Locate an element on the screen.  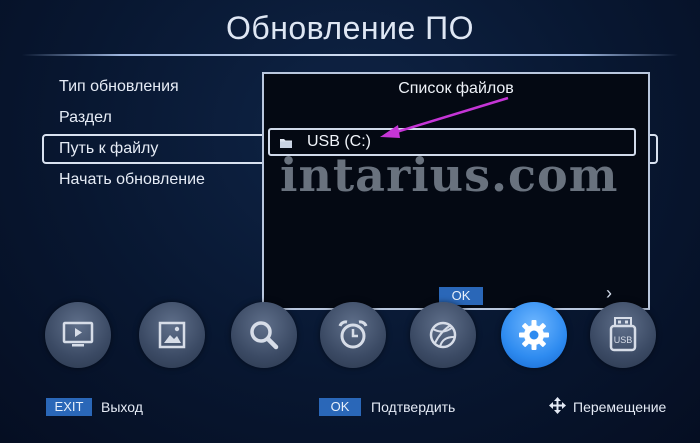
alarm-clock-icon is located at coordinates (353, 334).